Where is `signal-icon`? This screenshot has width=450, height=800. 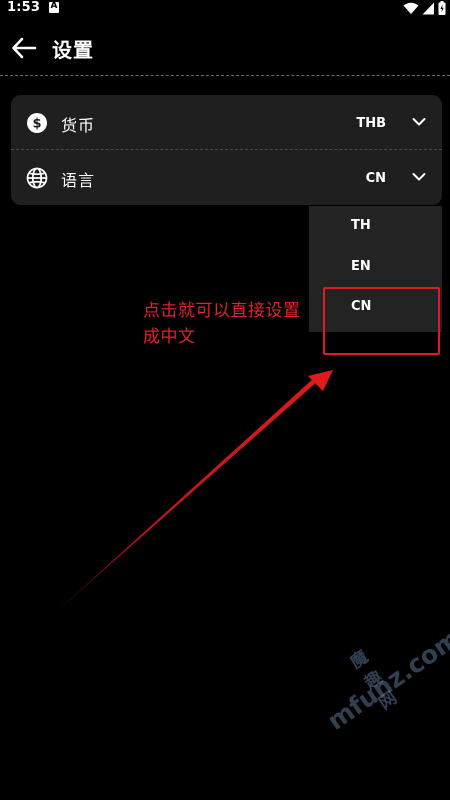 signal-icon is located at coordinates (428, 8).